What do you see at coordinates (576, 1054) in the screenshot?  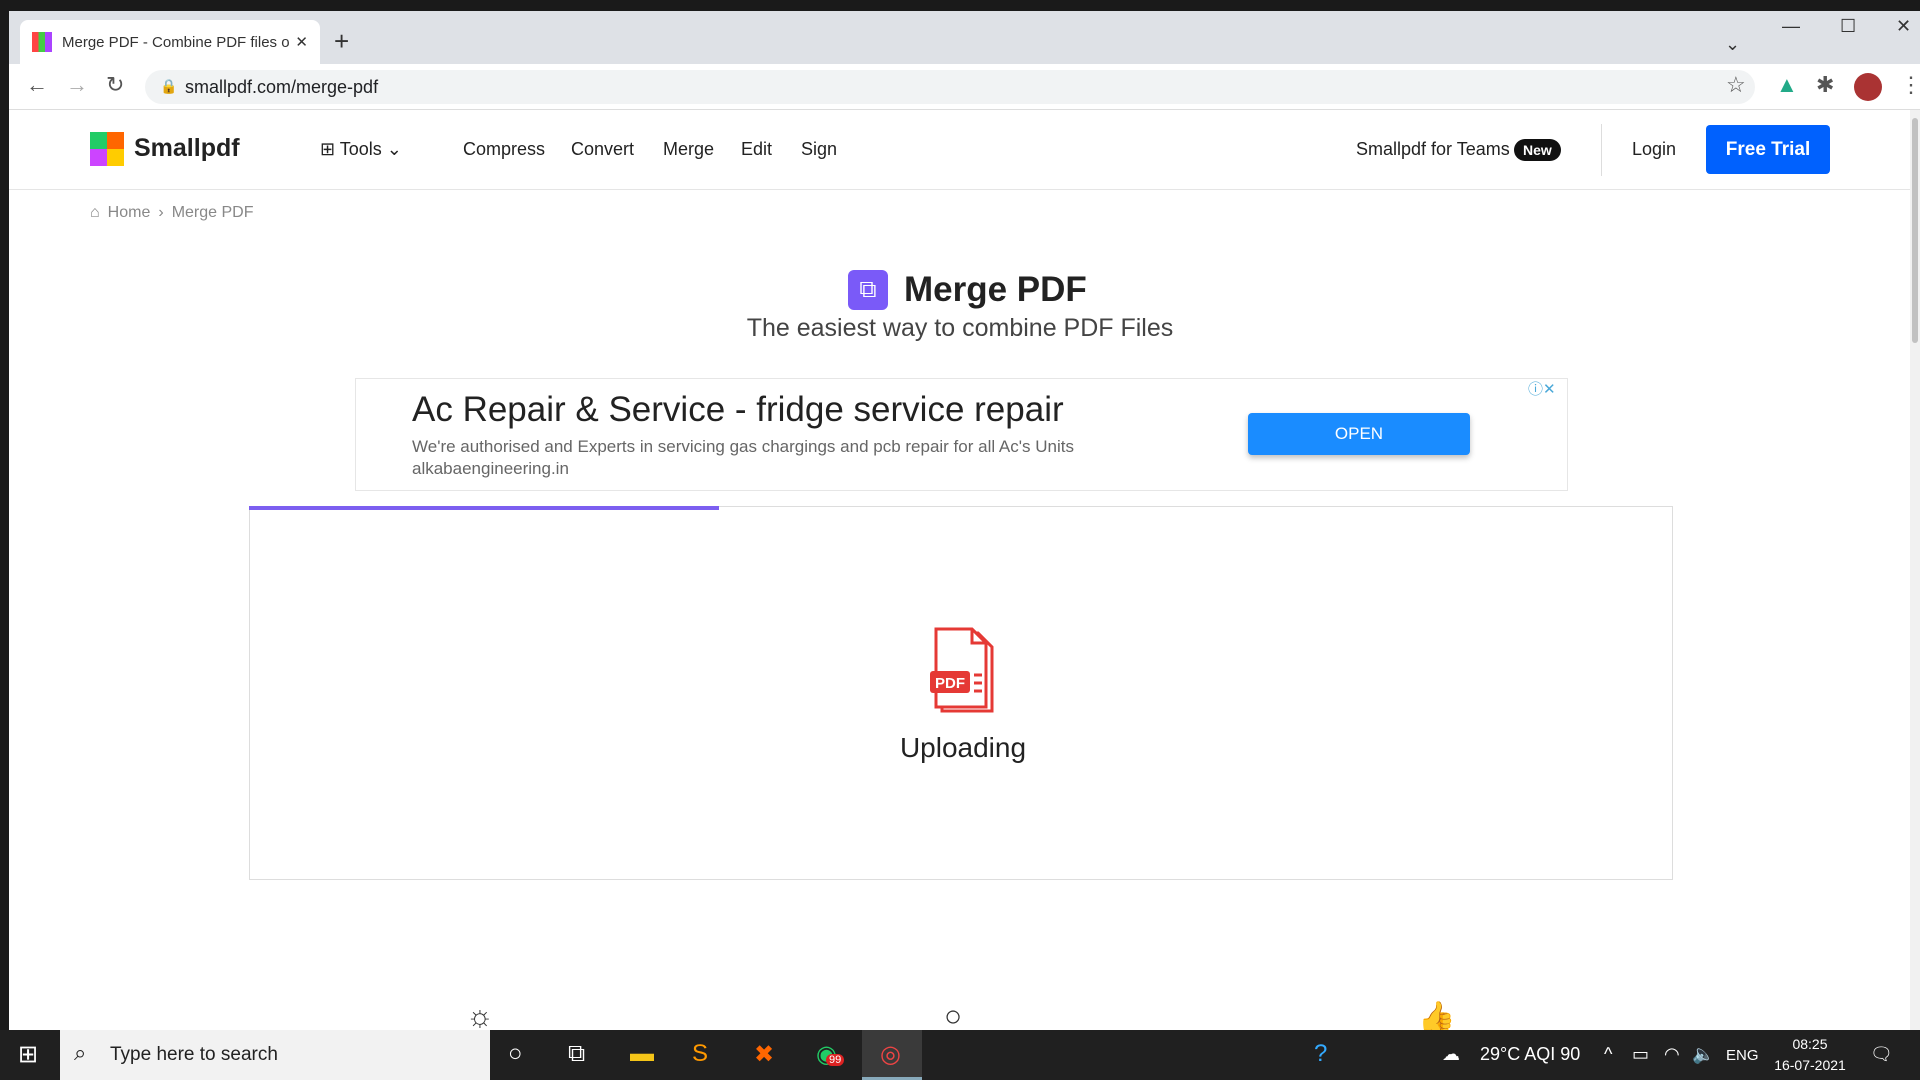 I see `task-view-icon: ⧉` at bounding box center [576, 1054].